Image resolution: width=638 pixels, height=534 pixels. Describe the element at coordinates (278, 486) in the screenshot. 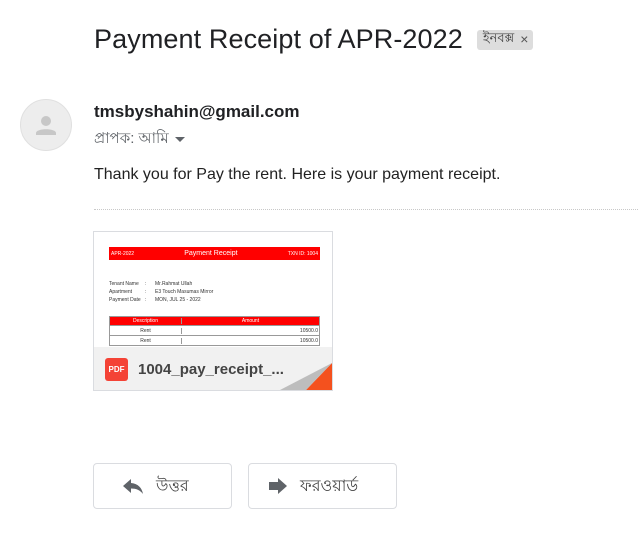

I see `forward-arrow-icon` at that location.